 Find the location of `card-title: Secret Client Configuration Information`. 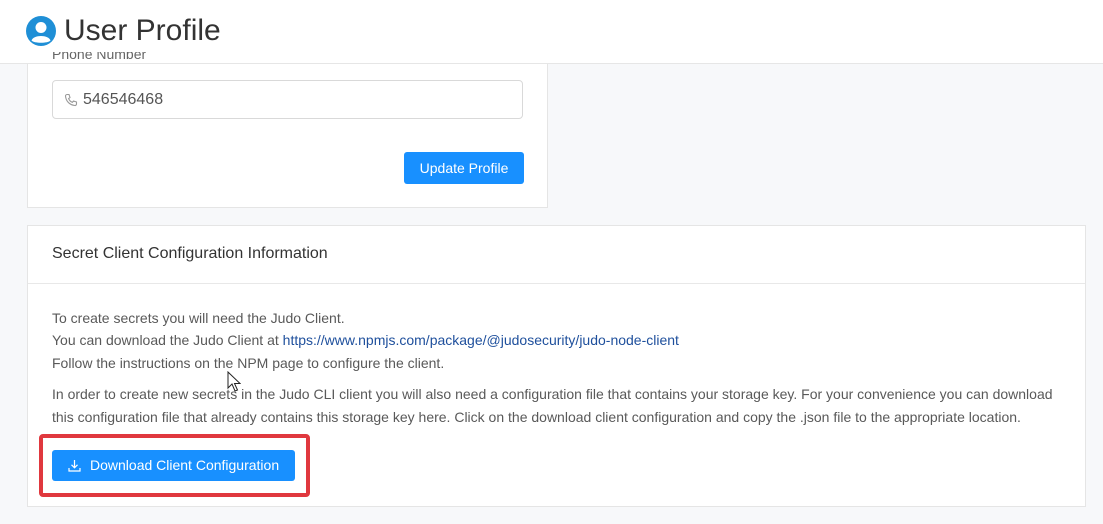

card-title: Secret Client Configuration Information is located at coordinates (190, 253).